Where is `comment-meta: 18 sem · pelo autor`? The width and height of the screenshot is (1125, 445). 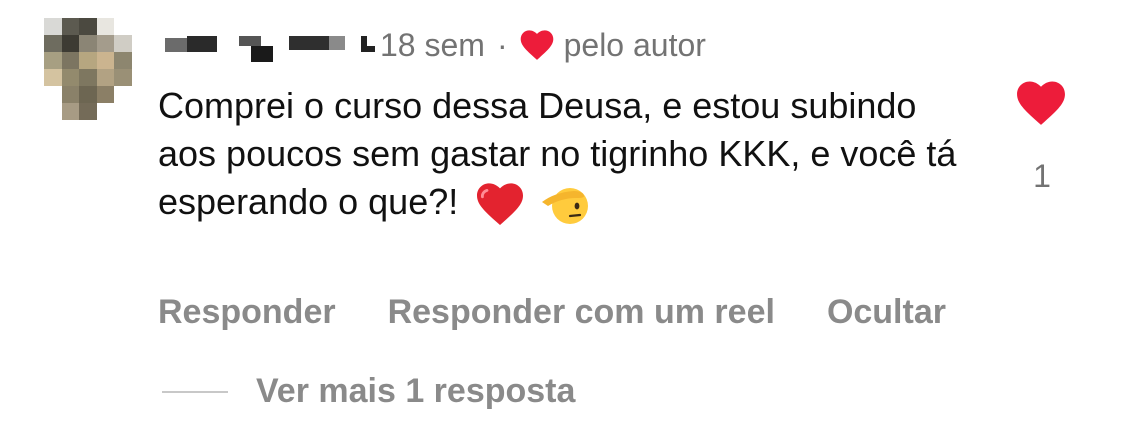 comment-meta: 18 sem · pelo autor is located at coordinates (543, 45).